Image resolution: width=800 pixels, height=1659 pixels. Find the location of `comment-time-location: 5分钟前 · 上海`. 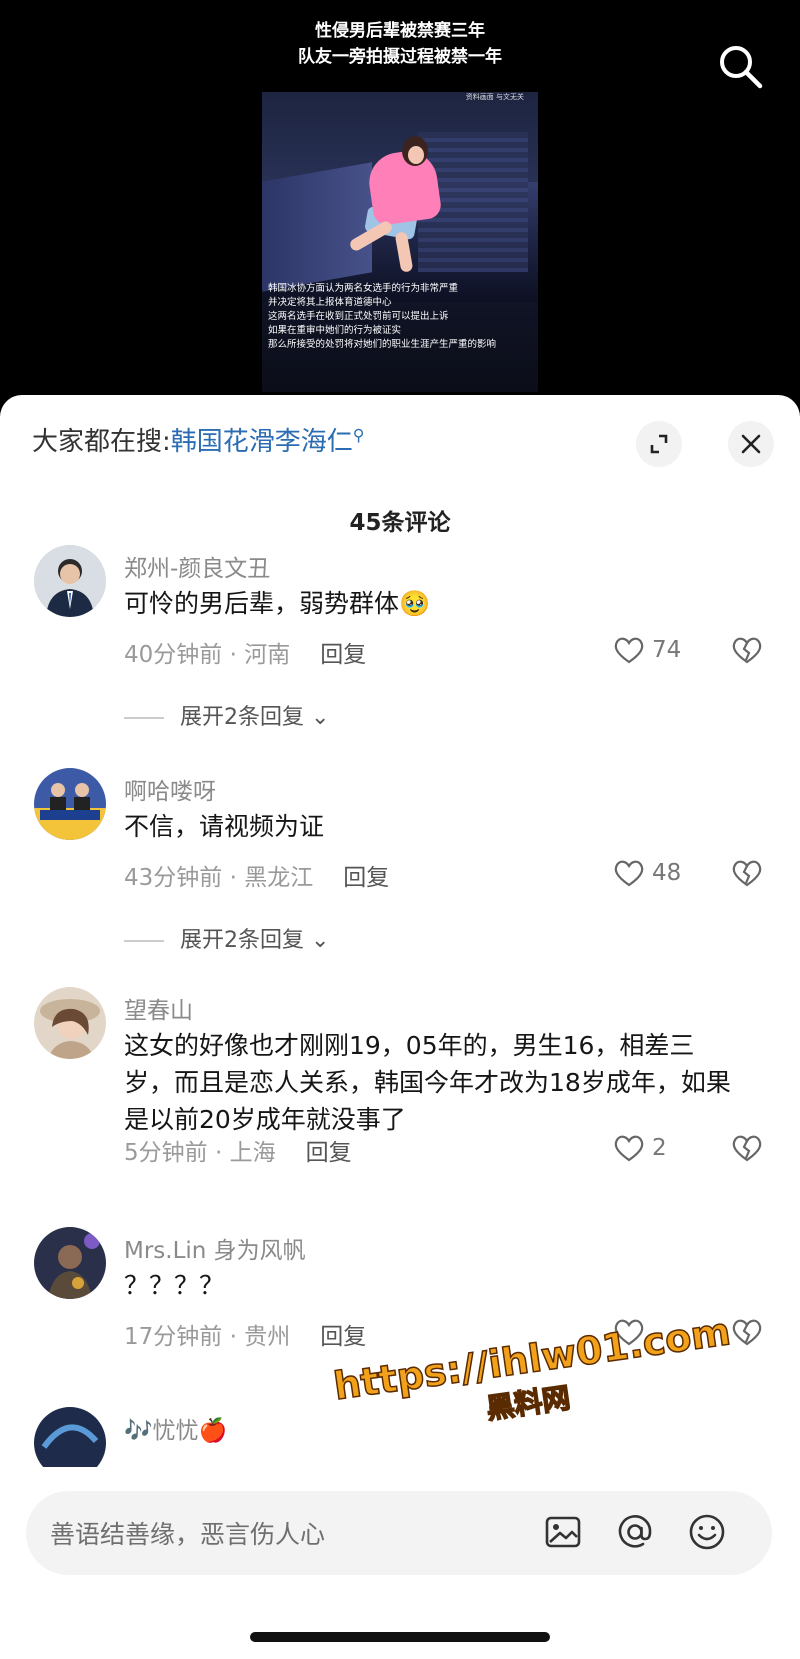

comment-time-location: 5分钟前 · 上海 is located at coordinates (200, 1153).